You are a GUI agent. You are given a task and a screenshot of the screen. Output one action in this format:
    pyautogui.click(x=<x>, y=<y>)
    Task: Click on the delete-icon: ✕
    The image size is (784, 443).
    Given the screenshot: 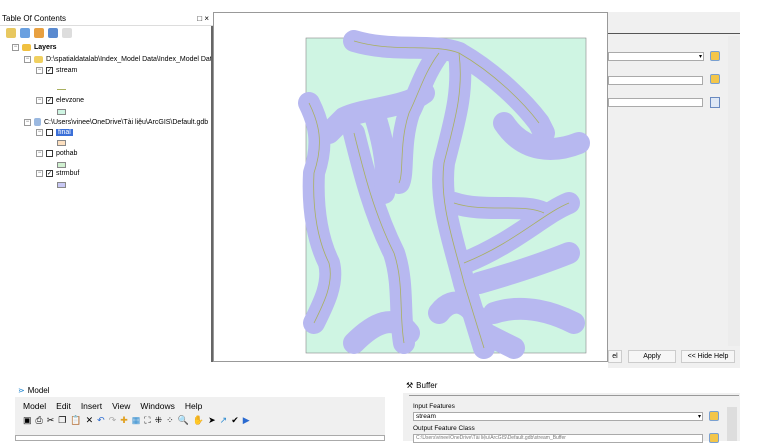 What is the action you would take?
    pyautogui.click(x=90, y=420)
    